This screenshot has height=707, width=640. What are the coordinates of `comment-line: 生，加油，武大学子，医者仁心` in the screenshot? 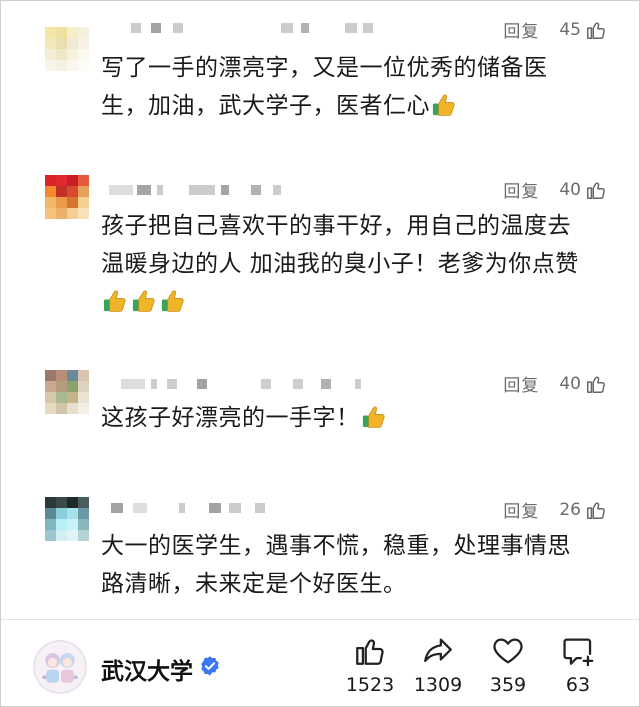 It's located at (265, 106).